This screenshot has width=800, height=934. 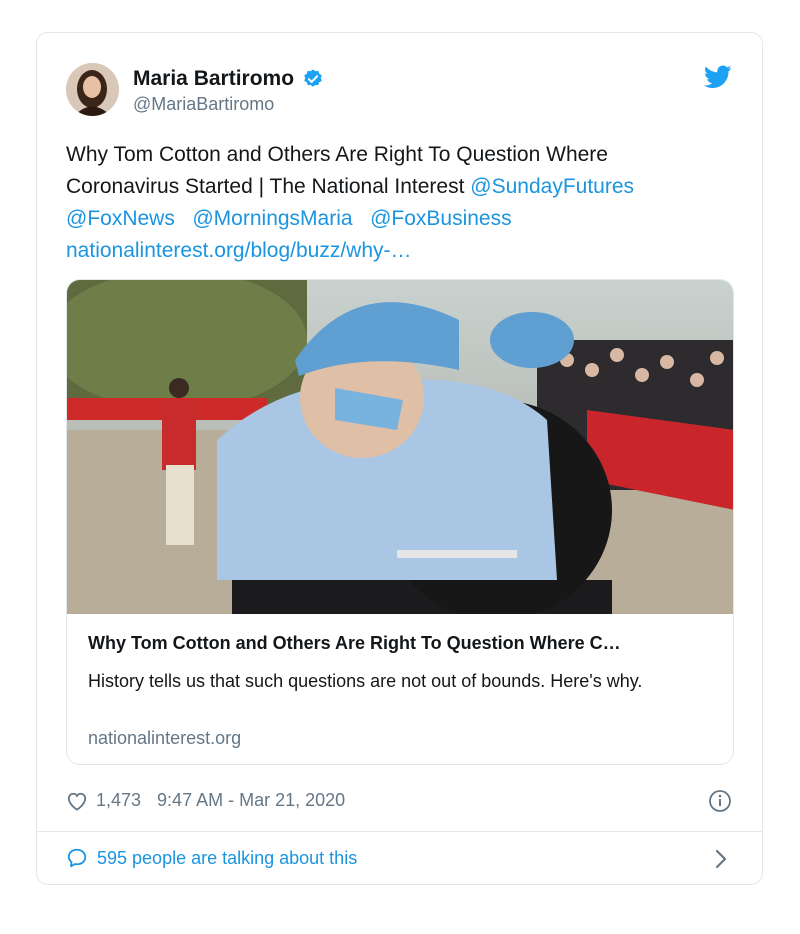 What do you see at coordinates (92, 89) in the screenshot?
I see `author-avatar` at bounding box center [92, 89].